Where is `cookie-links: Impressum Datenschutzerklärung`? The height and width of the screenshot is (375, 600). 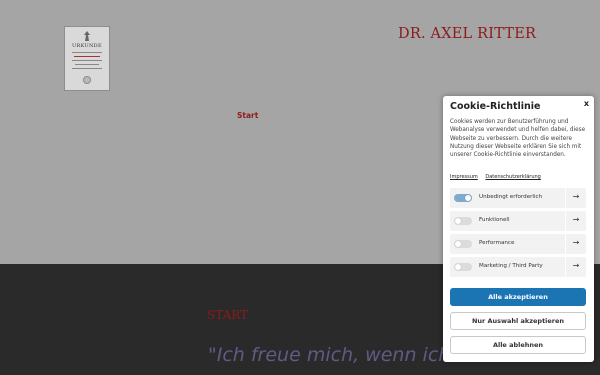 cookie-links: Impressum Datenschutzerklärung is located at coordinates (498, 177).